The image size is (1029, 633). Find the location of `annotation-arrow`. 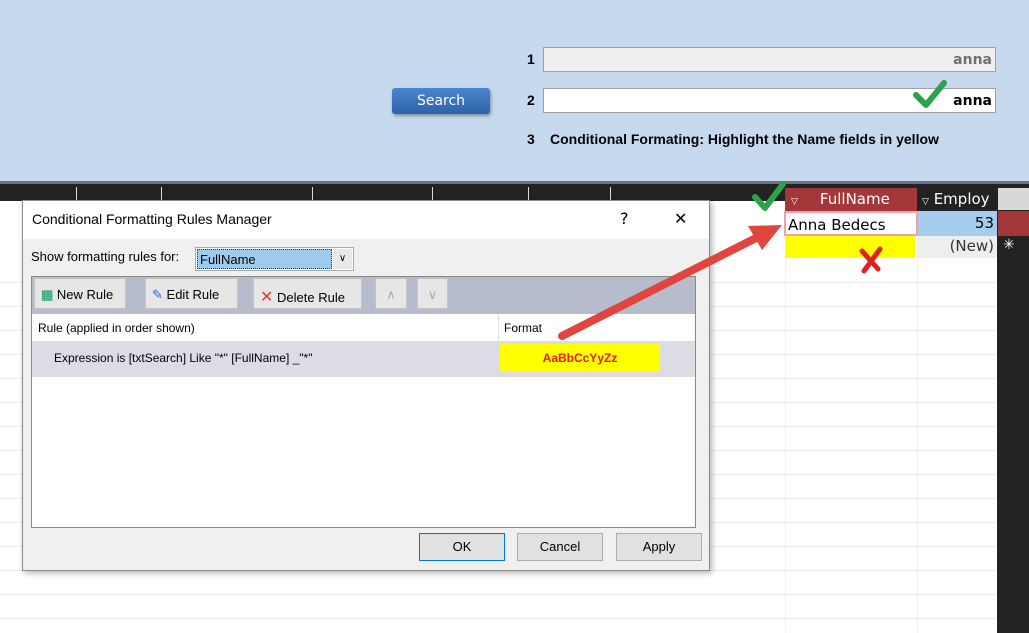

annotation-arrow is located at coordinates (670, 282).